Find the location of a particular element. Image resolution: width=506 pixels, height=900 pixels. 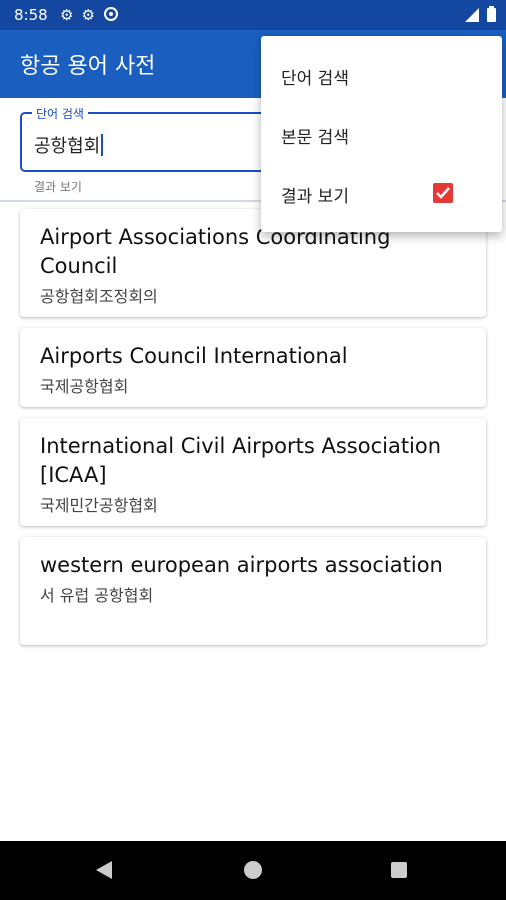

text-caret is located at coordinates (102, 145).